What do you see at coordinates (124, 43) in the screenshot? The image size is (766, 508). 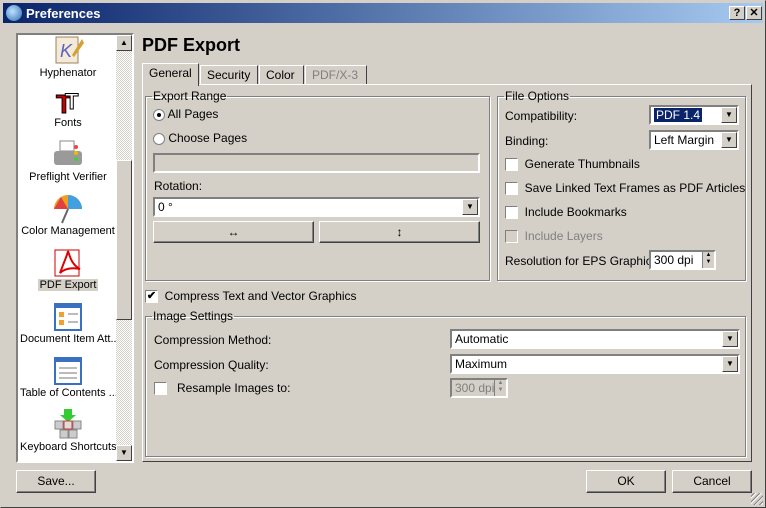 I see `scroll-up-button: ▲` at bounding box center [124, 43].